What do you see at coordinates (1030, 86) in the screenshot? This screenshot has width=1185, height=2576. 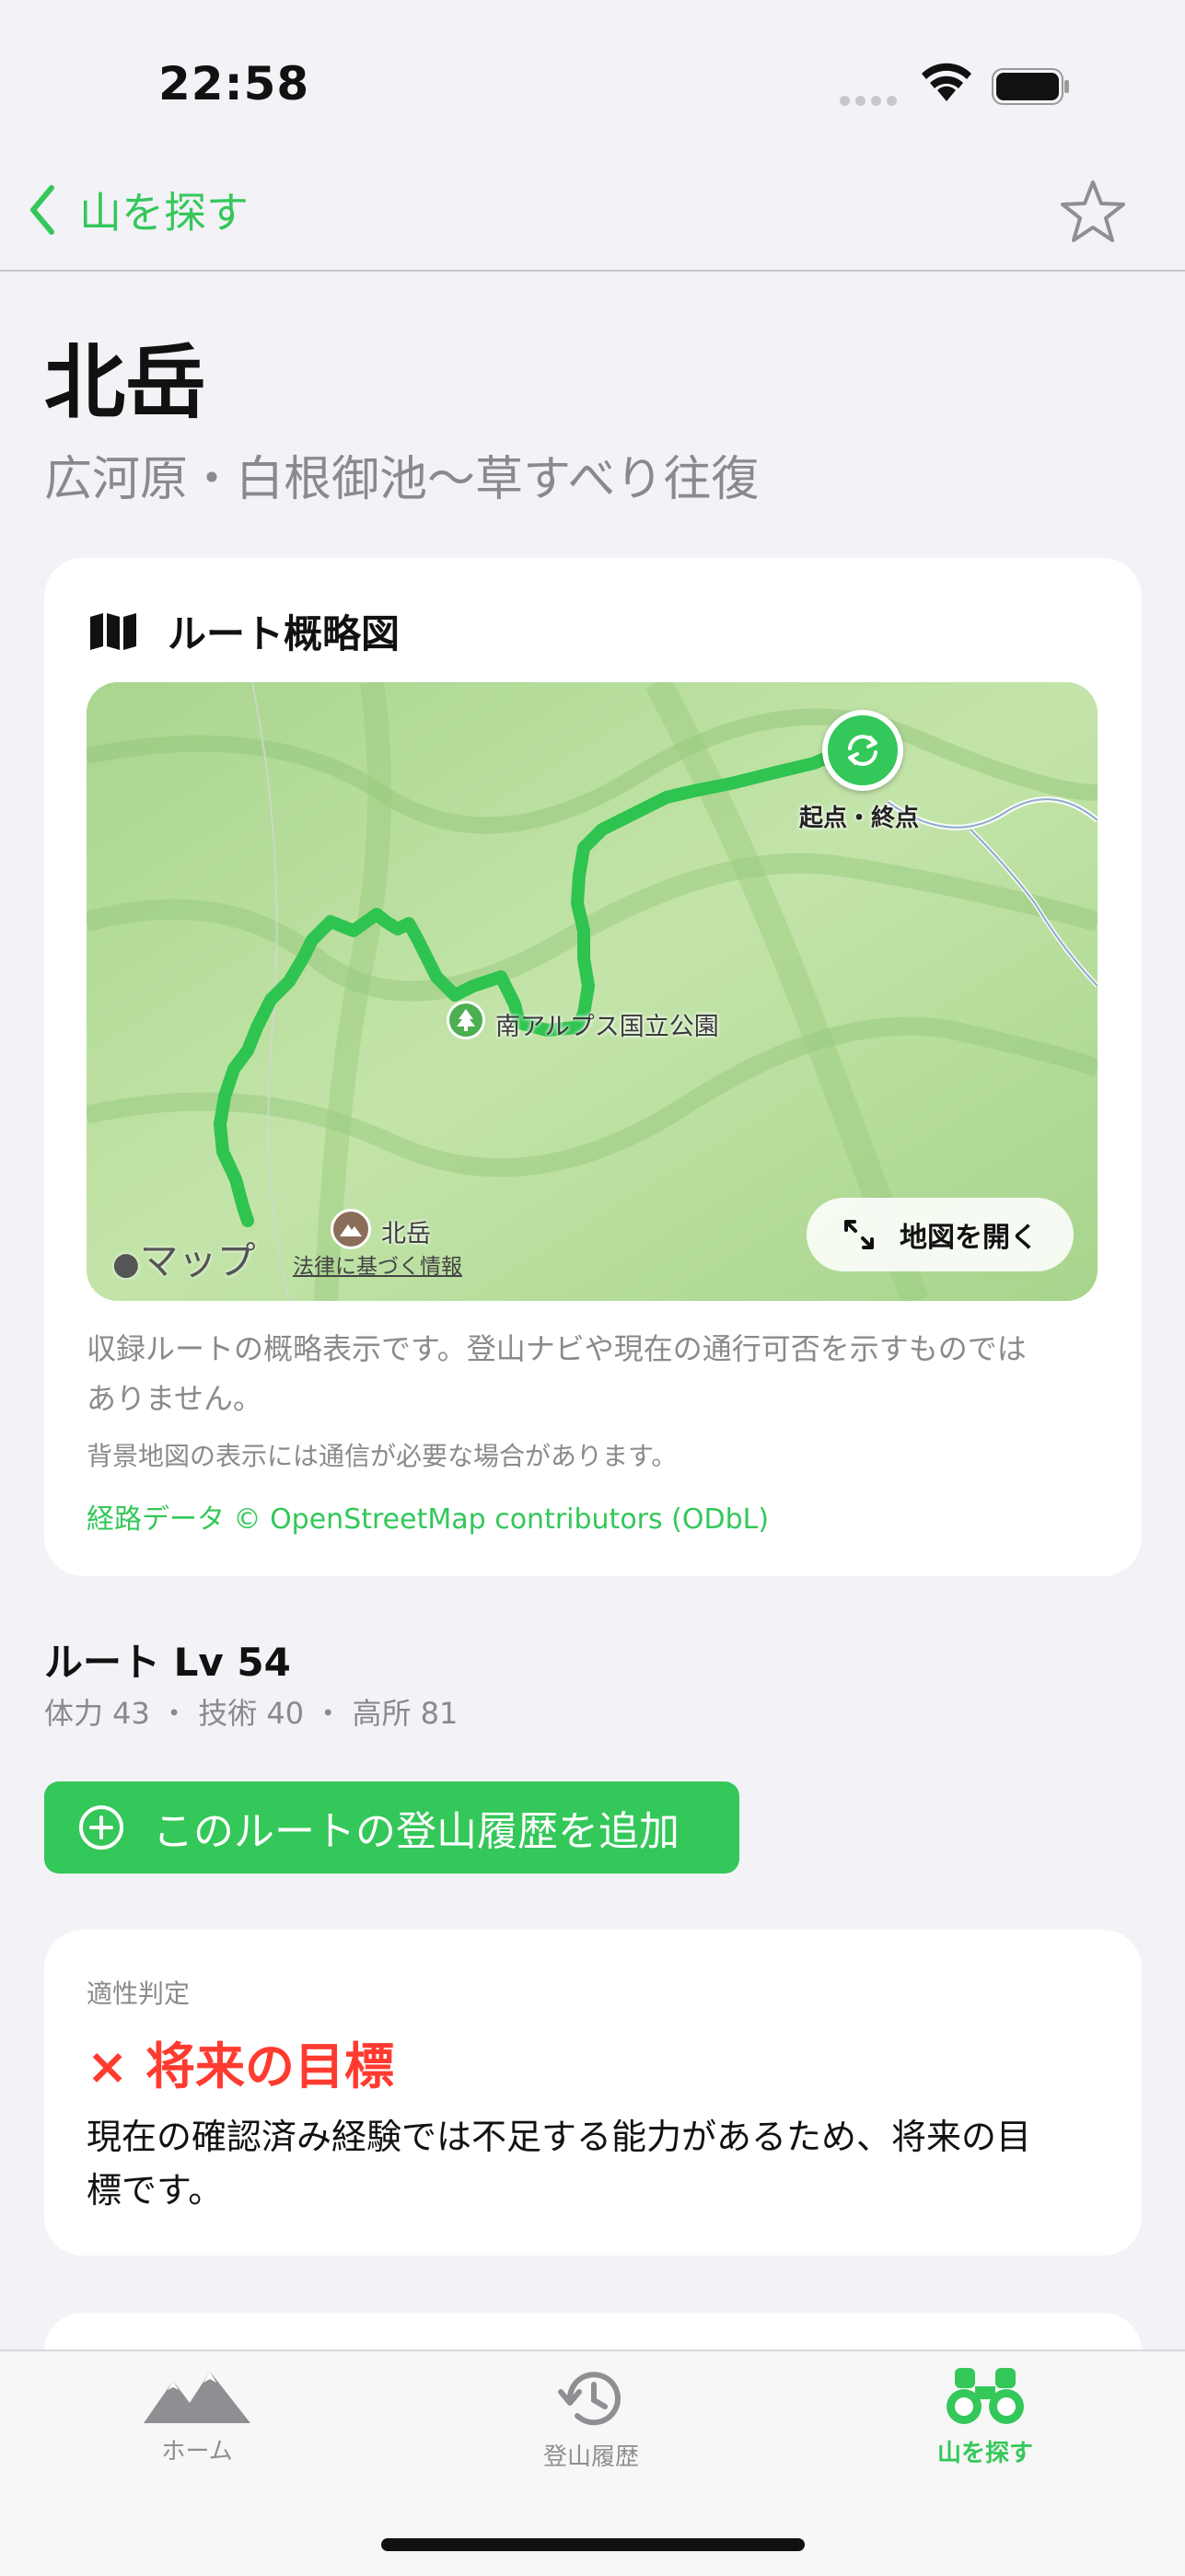 I see `battery-icon` at bounding box center [1030, 86].